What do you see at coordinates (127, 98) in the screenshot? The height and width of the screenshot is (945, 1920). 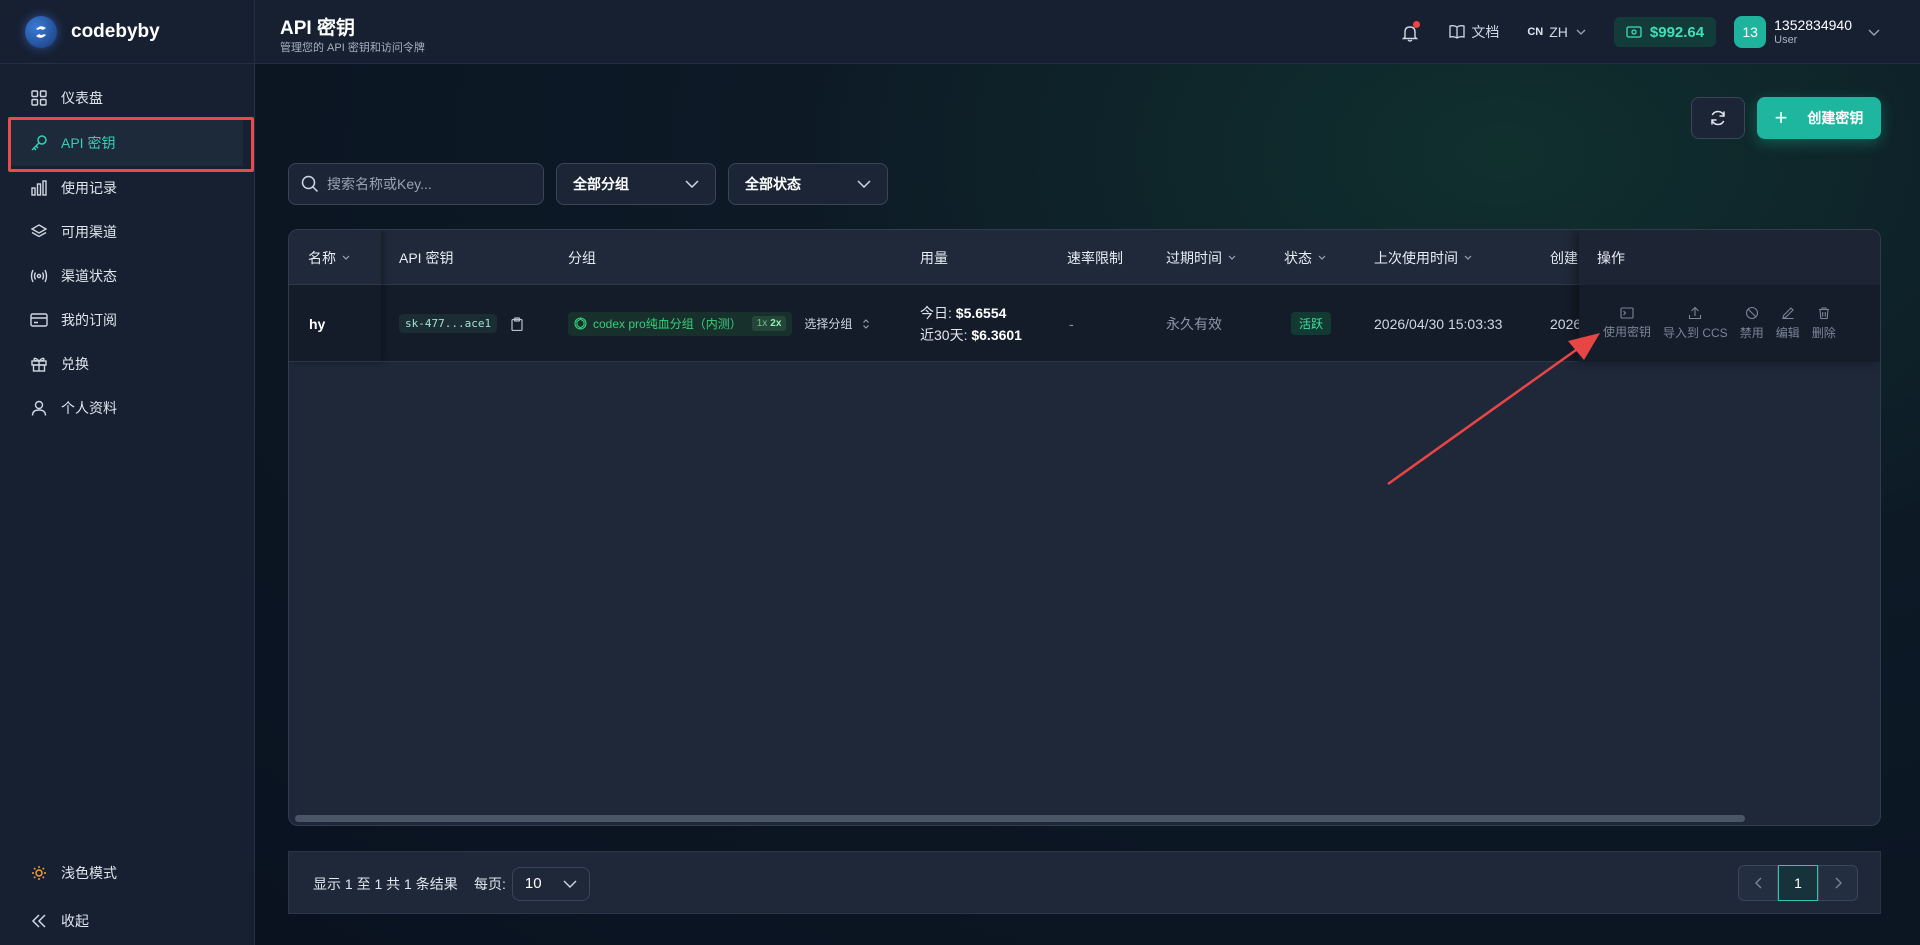 I see `sidebar-item-dashboard: 仪表盘` at bounding box center [127, 98].